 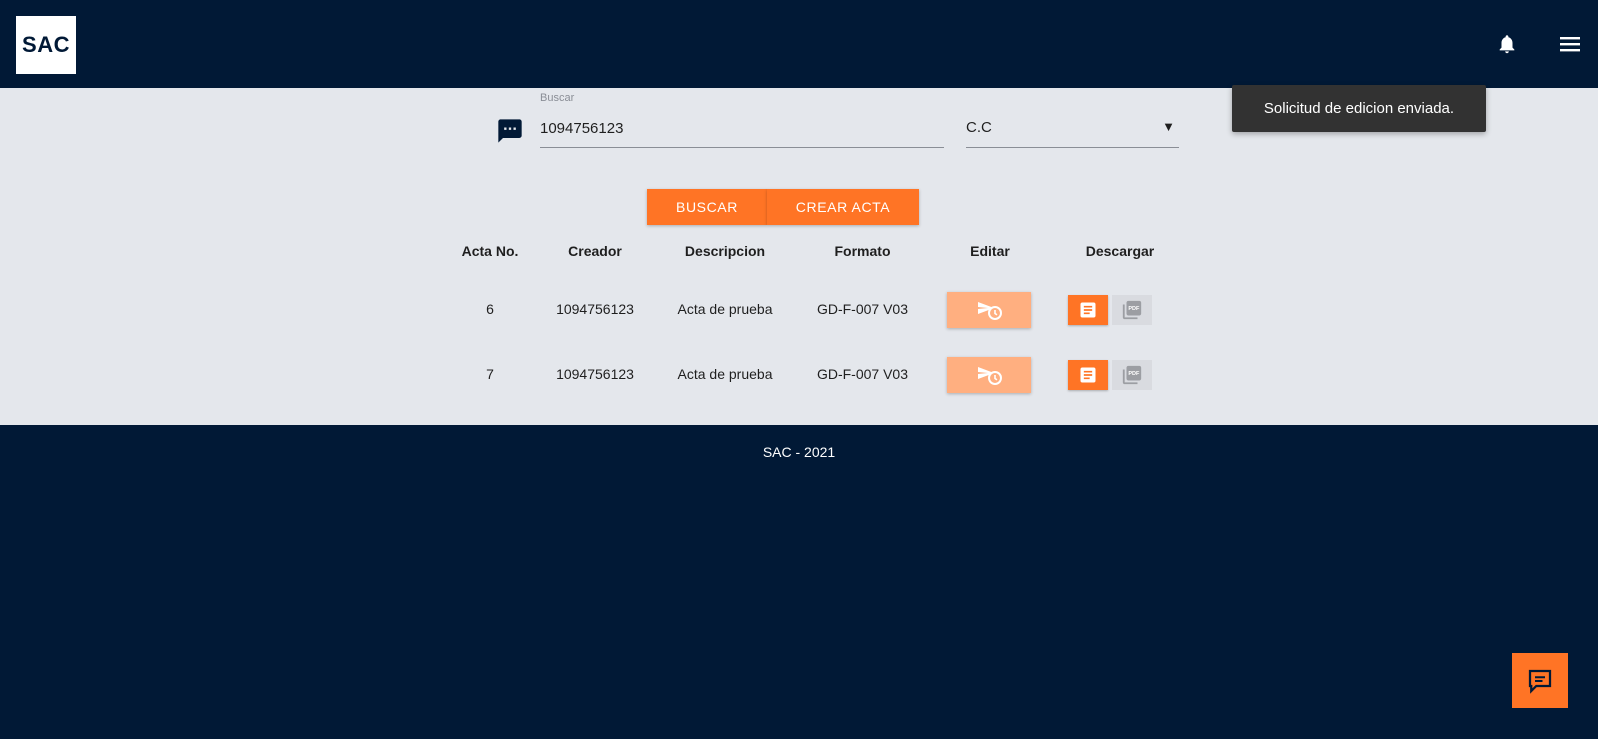 What do you see at coordinates (862, 374) in the screenshot?
I see `row-2-formato: GD-F-007 V03` at bounding box center [862, 374].